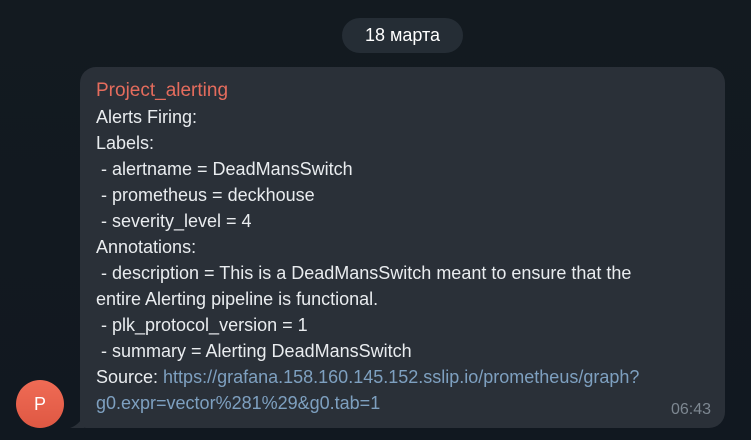 This screenshot has width=751, height=440. What do you see at coordinates (238, 403) in the screenshot?
I see `source-link-part2: g0.expr=vector%281%29&g0.tab=1` at bounding box center [238, 403].